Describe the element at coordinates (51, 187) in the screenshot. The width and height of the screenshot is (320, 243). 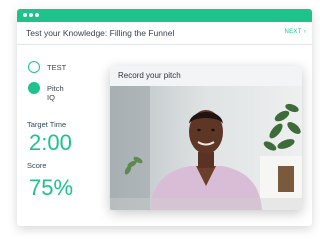
I see `score-value: 75%` at that location.